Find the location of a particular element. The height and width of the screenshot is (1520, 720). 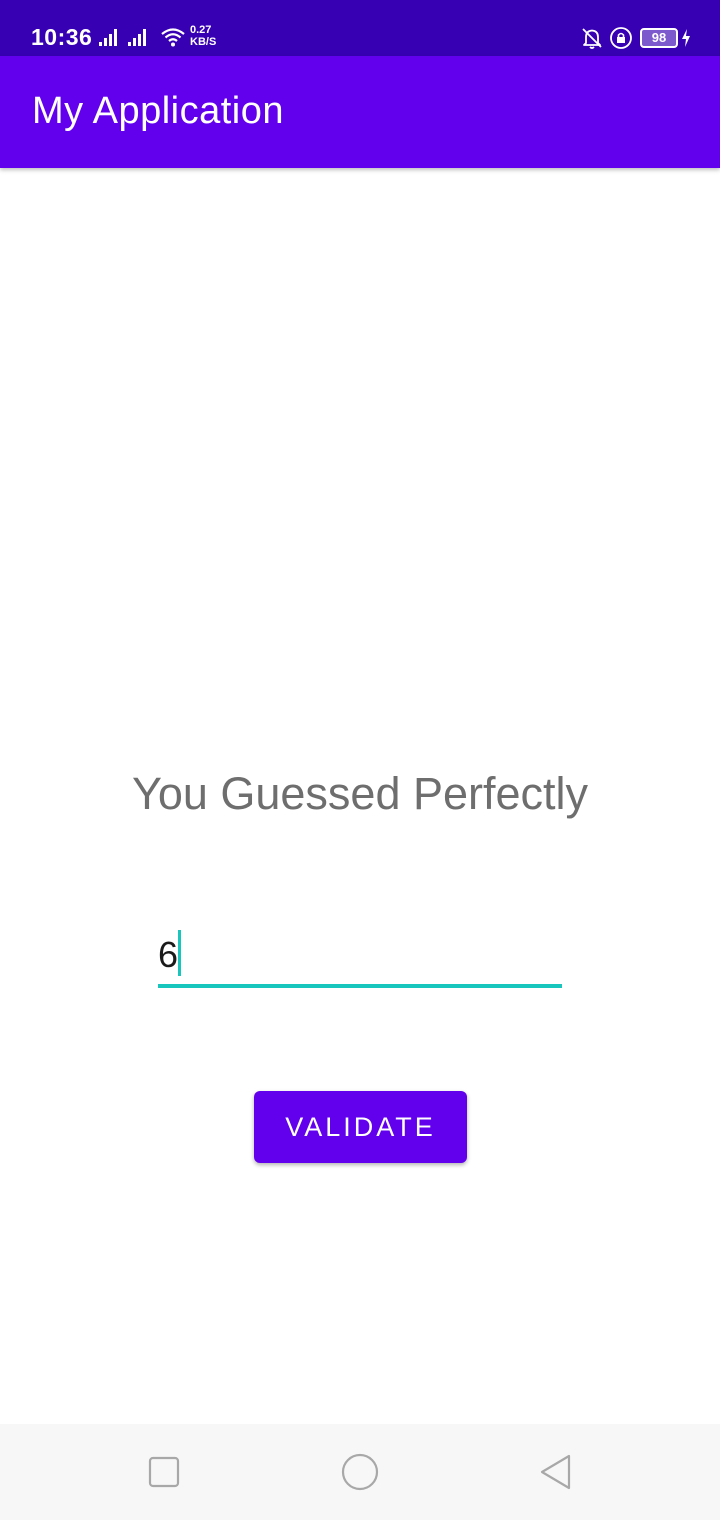

guess-input-value: 6 is located at coordinates (168, 954).